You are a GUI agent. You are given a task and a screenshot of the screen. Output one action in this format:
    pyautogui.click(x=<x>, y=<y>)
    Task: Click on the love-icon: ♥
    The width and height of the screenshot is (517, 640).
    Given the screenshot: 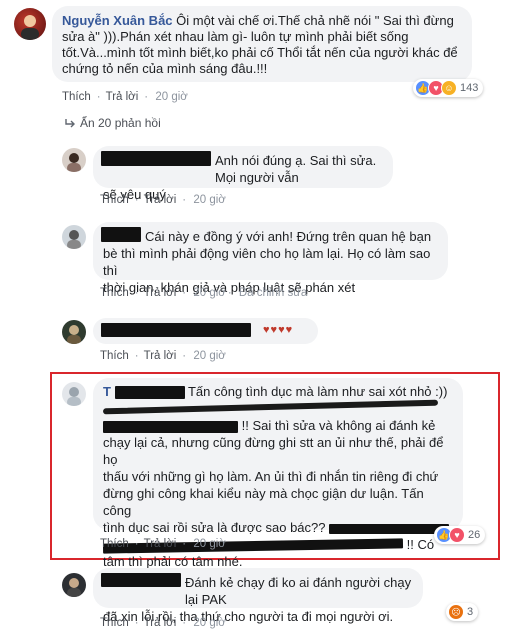 What is the action you would take?
    pyautogui.click(x=457, y=535)
    